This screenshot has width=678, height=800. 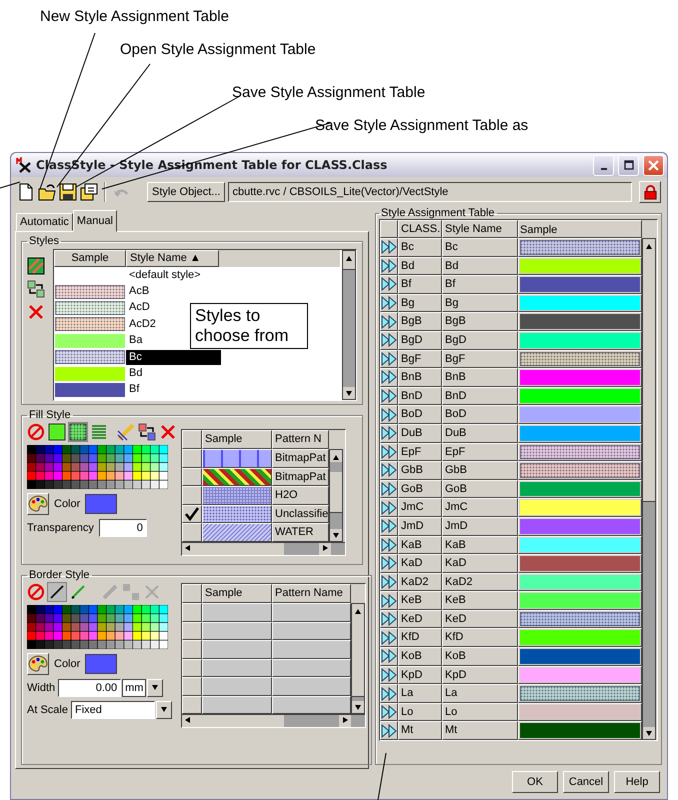 What do you see at coordinates (311, 593) in the screenshot?
I see `column-header: Pattern Name` at bounding box center [311, 593].